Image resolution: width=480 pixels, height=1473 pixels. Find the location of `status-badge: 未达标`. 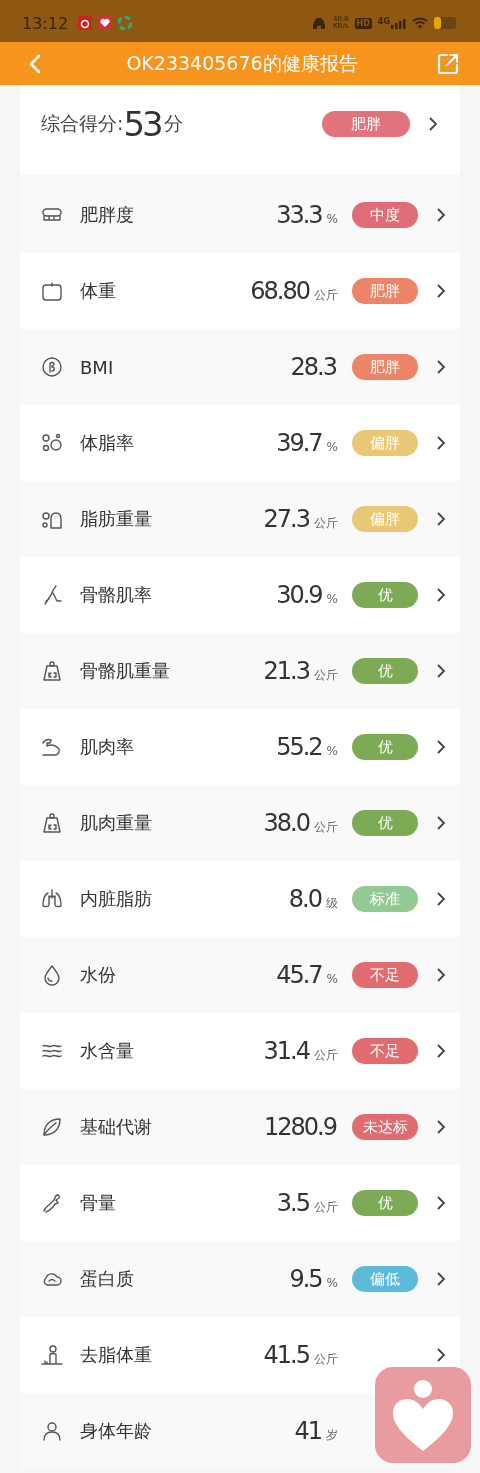

status-badge: 未达标 is located at coordinates (385, 1127).